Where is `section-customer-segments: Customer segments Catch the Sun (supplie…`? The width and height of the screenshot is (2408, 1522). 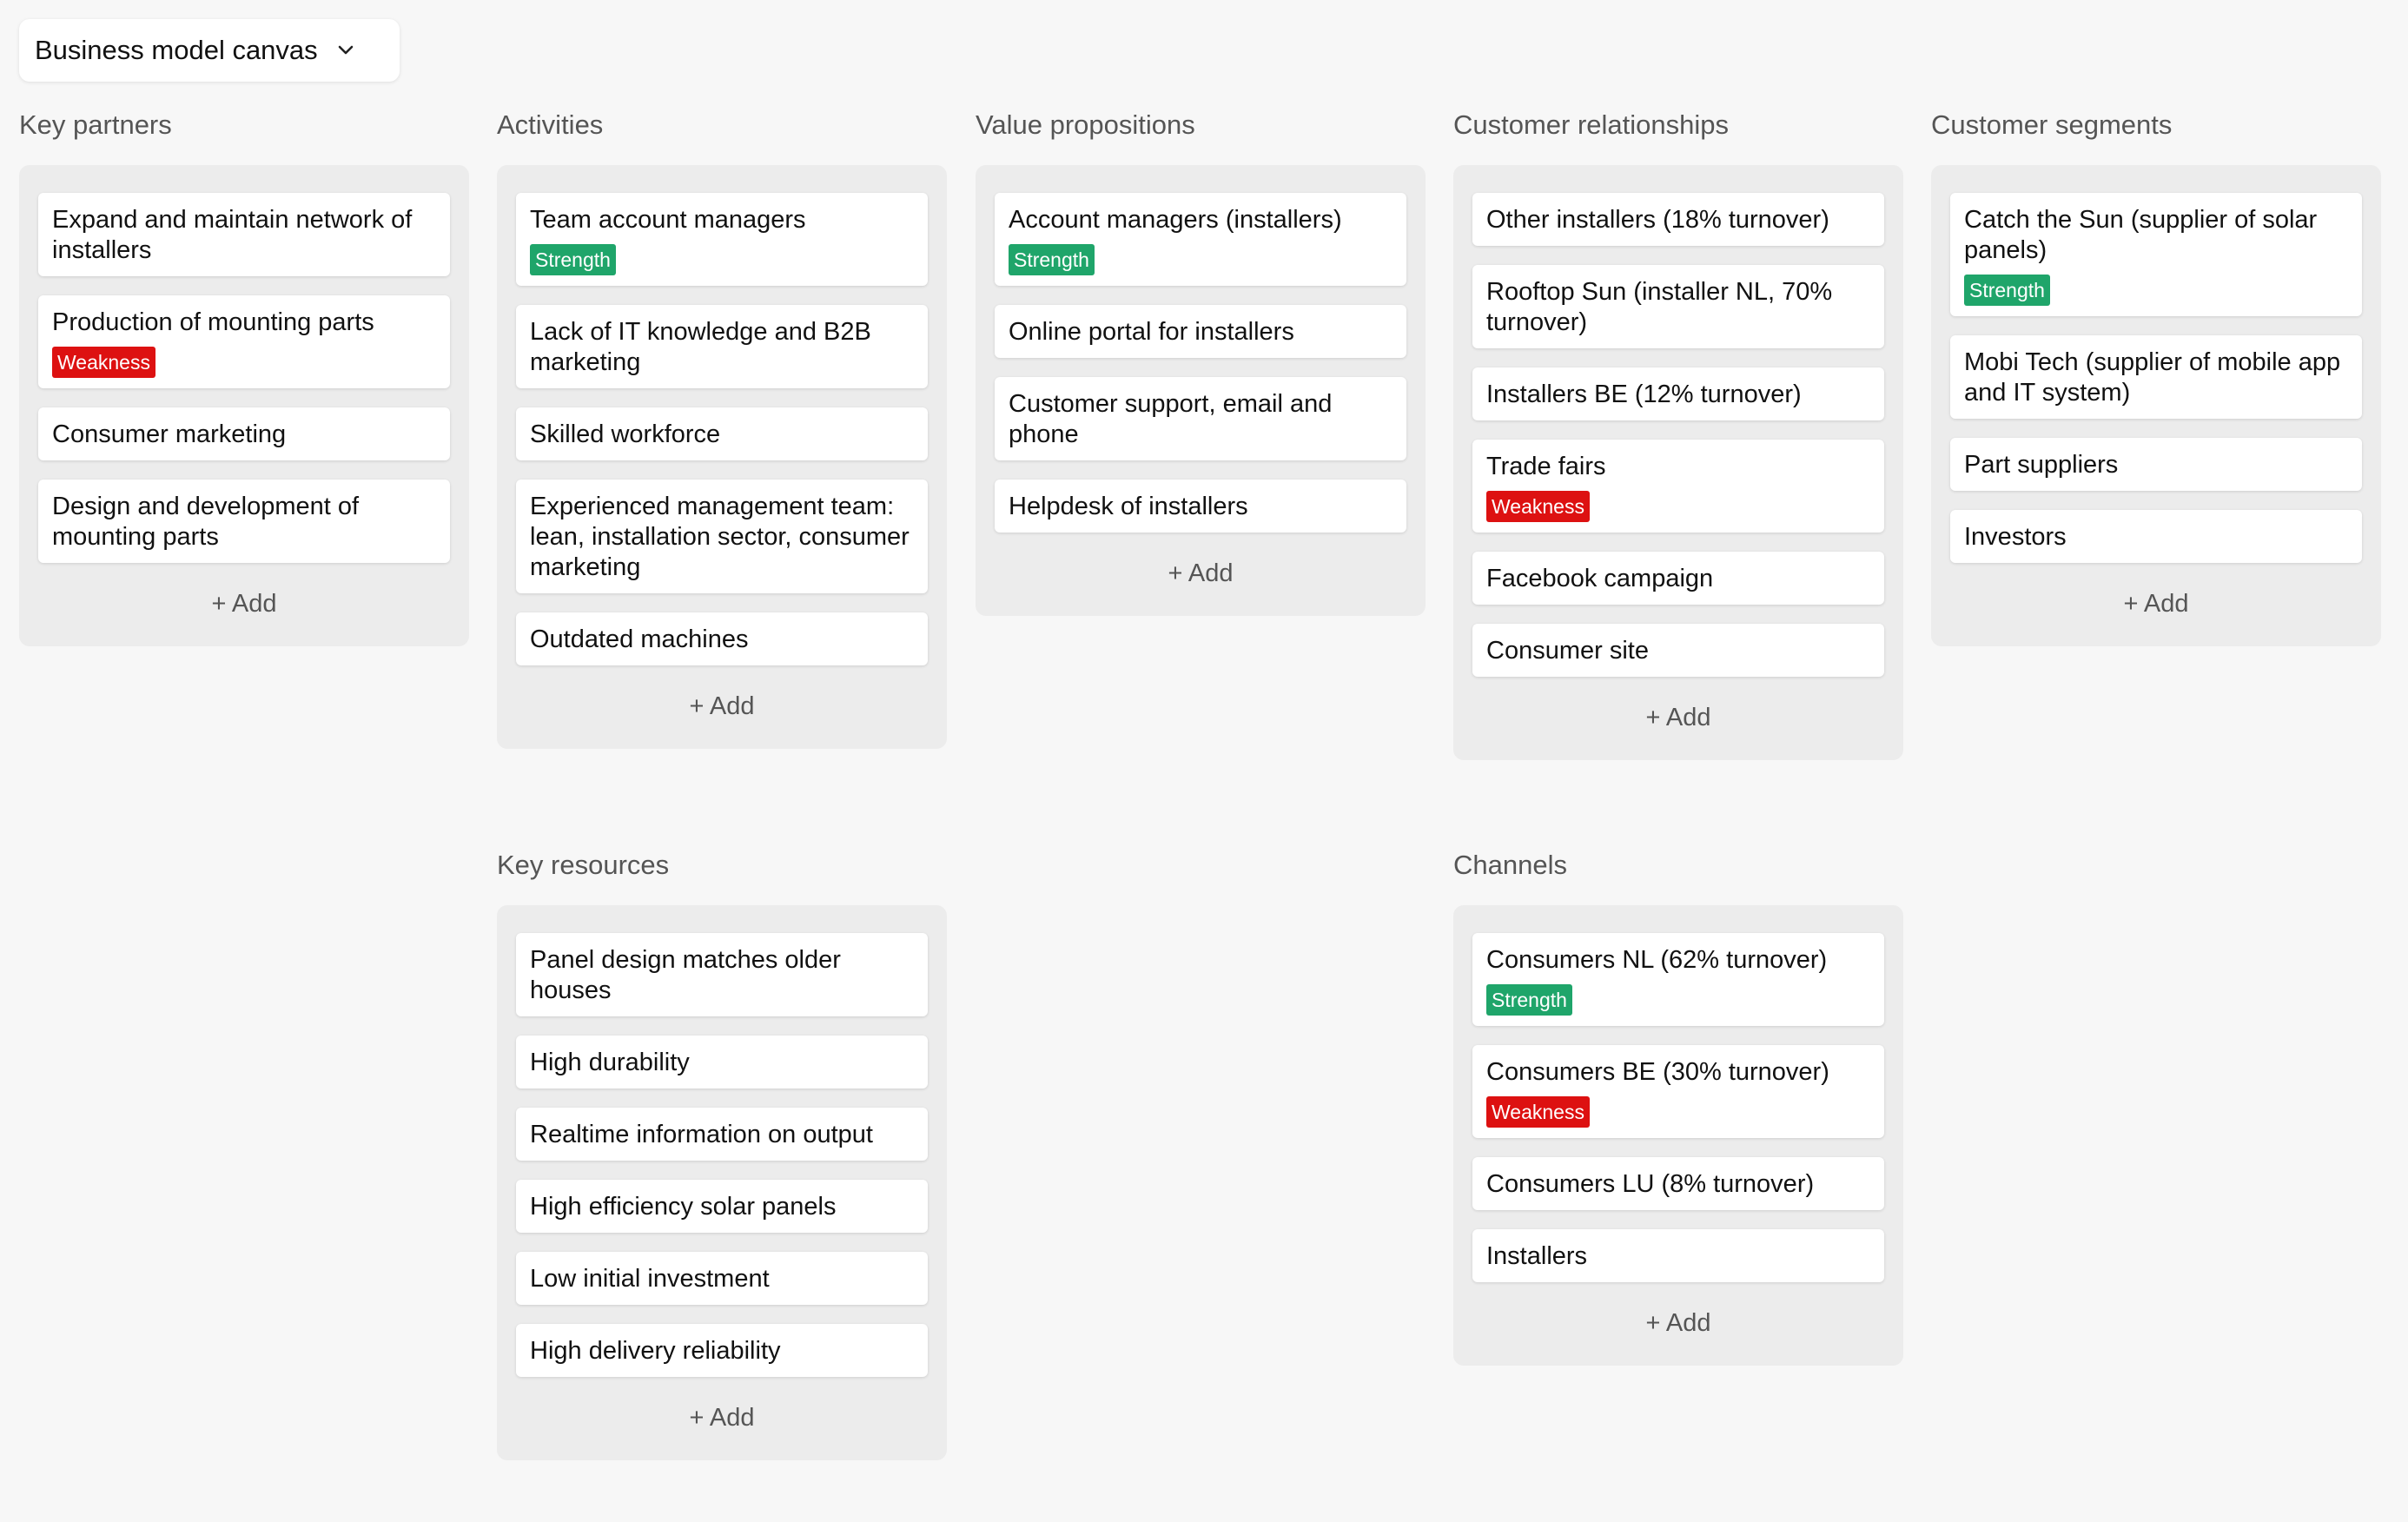
section-customer-segments: Customer segments Catch the Sun (supplie… is located at coordinates (2156, 377).